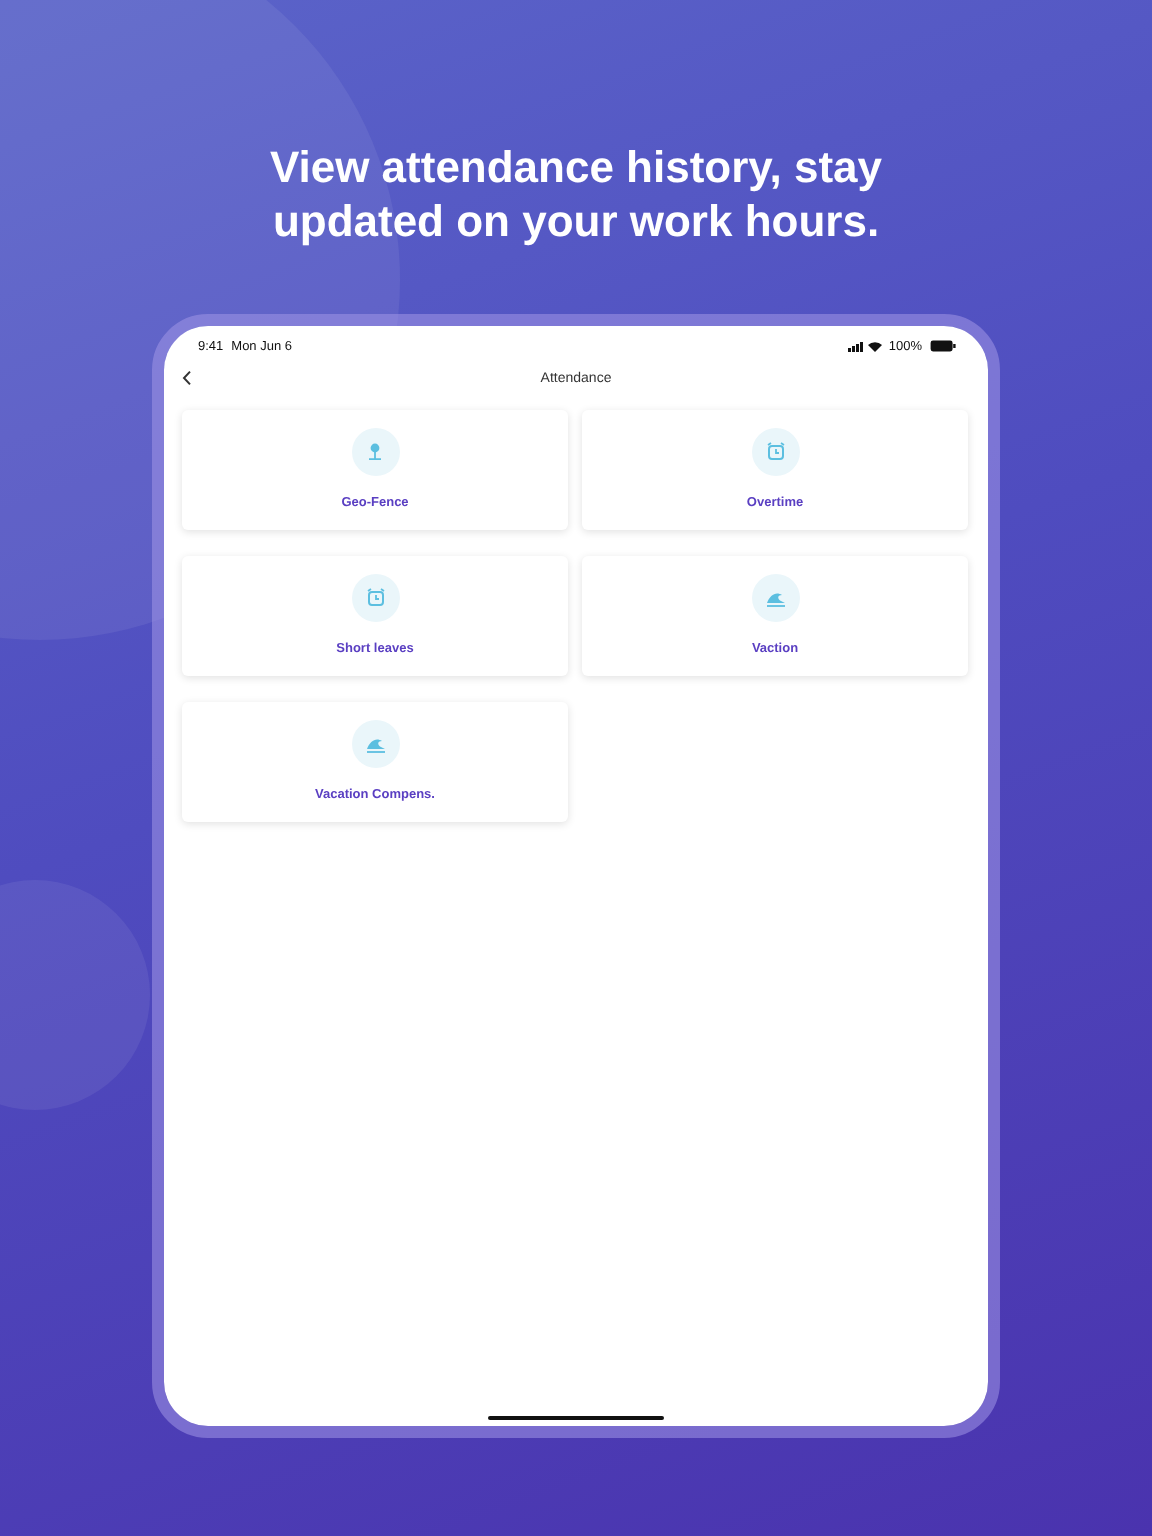 This screenshot has width=1152, height=1536. What do you see at coordinates (856, 346) in the screenshot?
I see `signal-icon` at bounding box center [856, 346].